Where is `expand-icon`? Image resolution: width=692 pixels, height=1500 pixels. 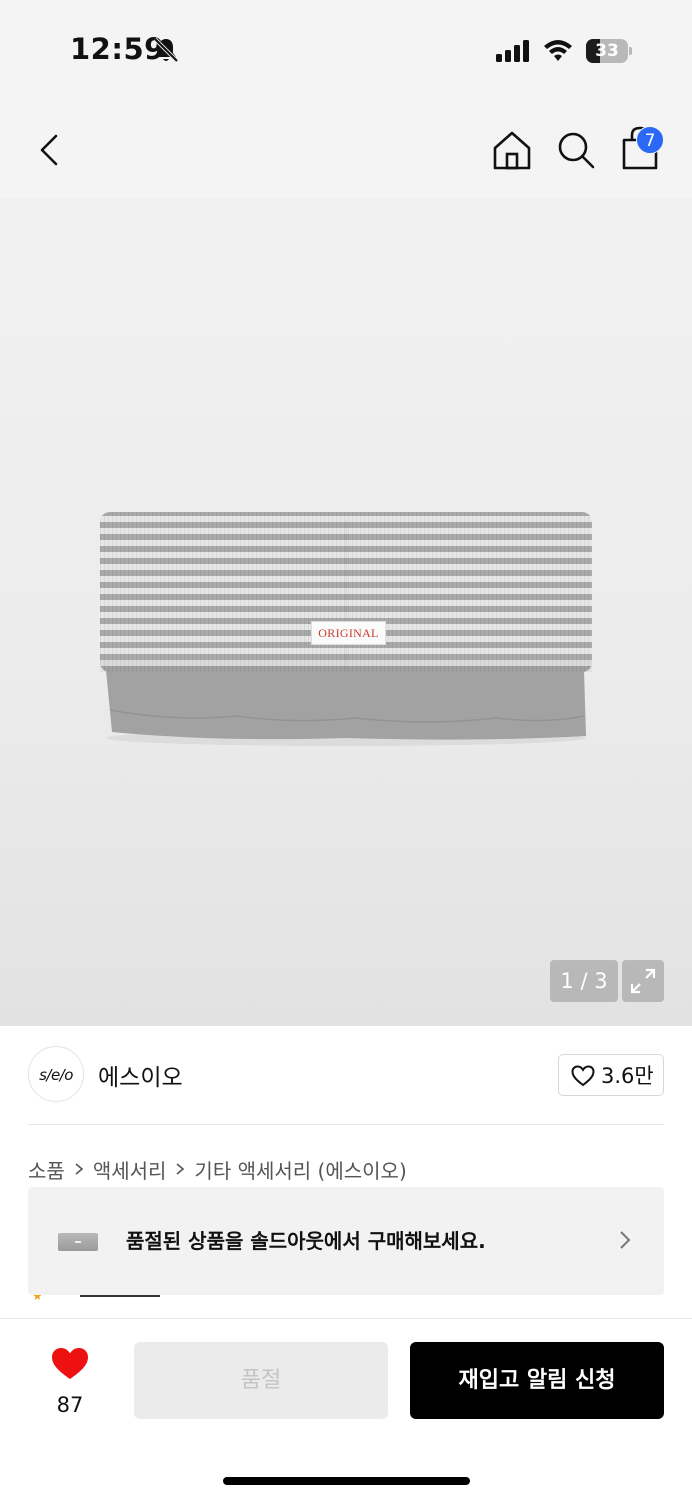 expand-icon is located at coordinates (643, 981).